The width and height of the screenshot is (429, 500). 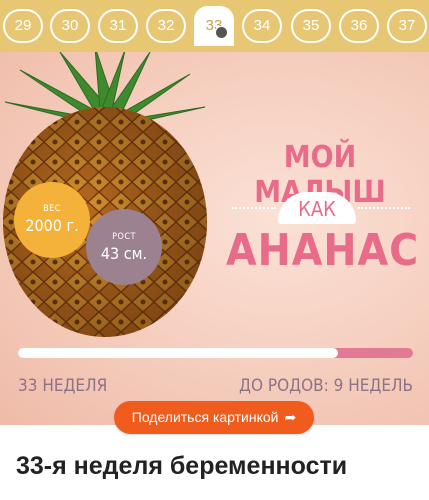 I want to click on pregnancy-progress-bar, so click(x=215, y=353).